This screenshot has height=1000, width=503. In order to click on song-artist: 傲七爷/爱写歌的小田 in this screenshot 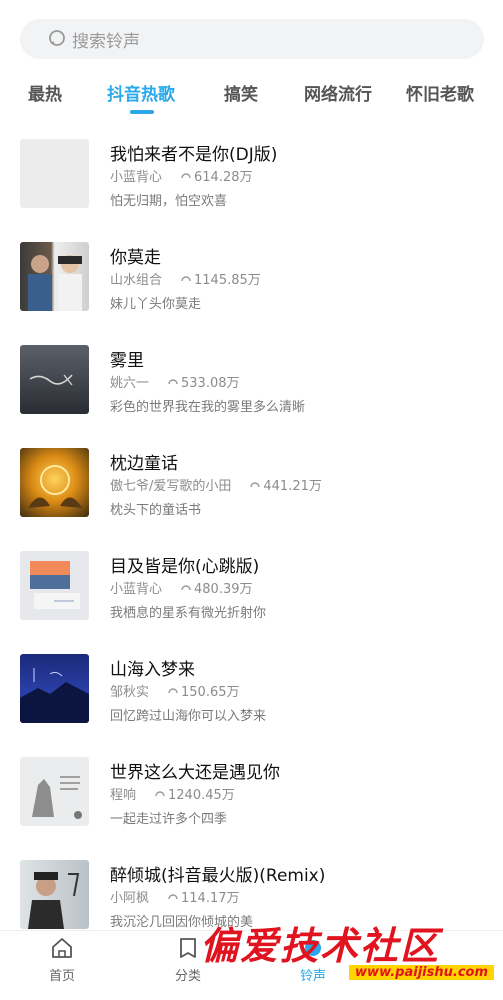, I will do `click(171, 486)`.